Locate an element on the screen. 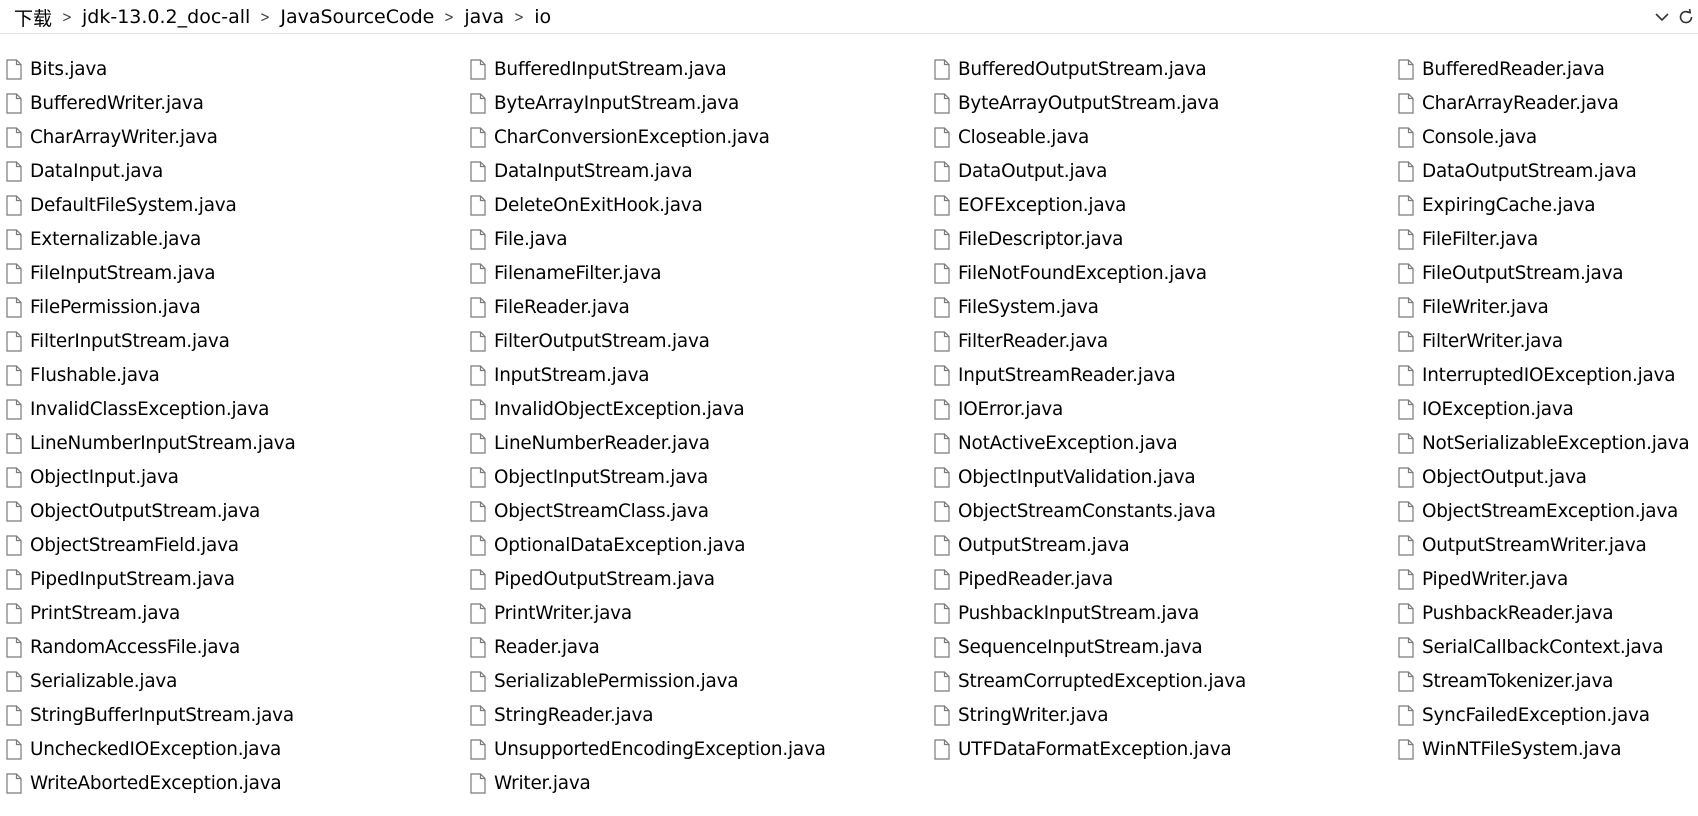 The width and height of the screenshot is (1698, 816). file-item: InvalidClassException.java is located at coordinates (232, 409).